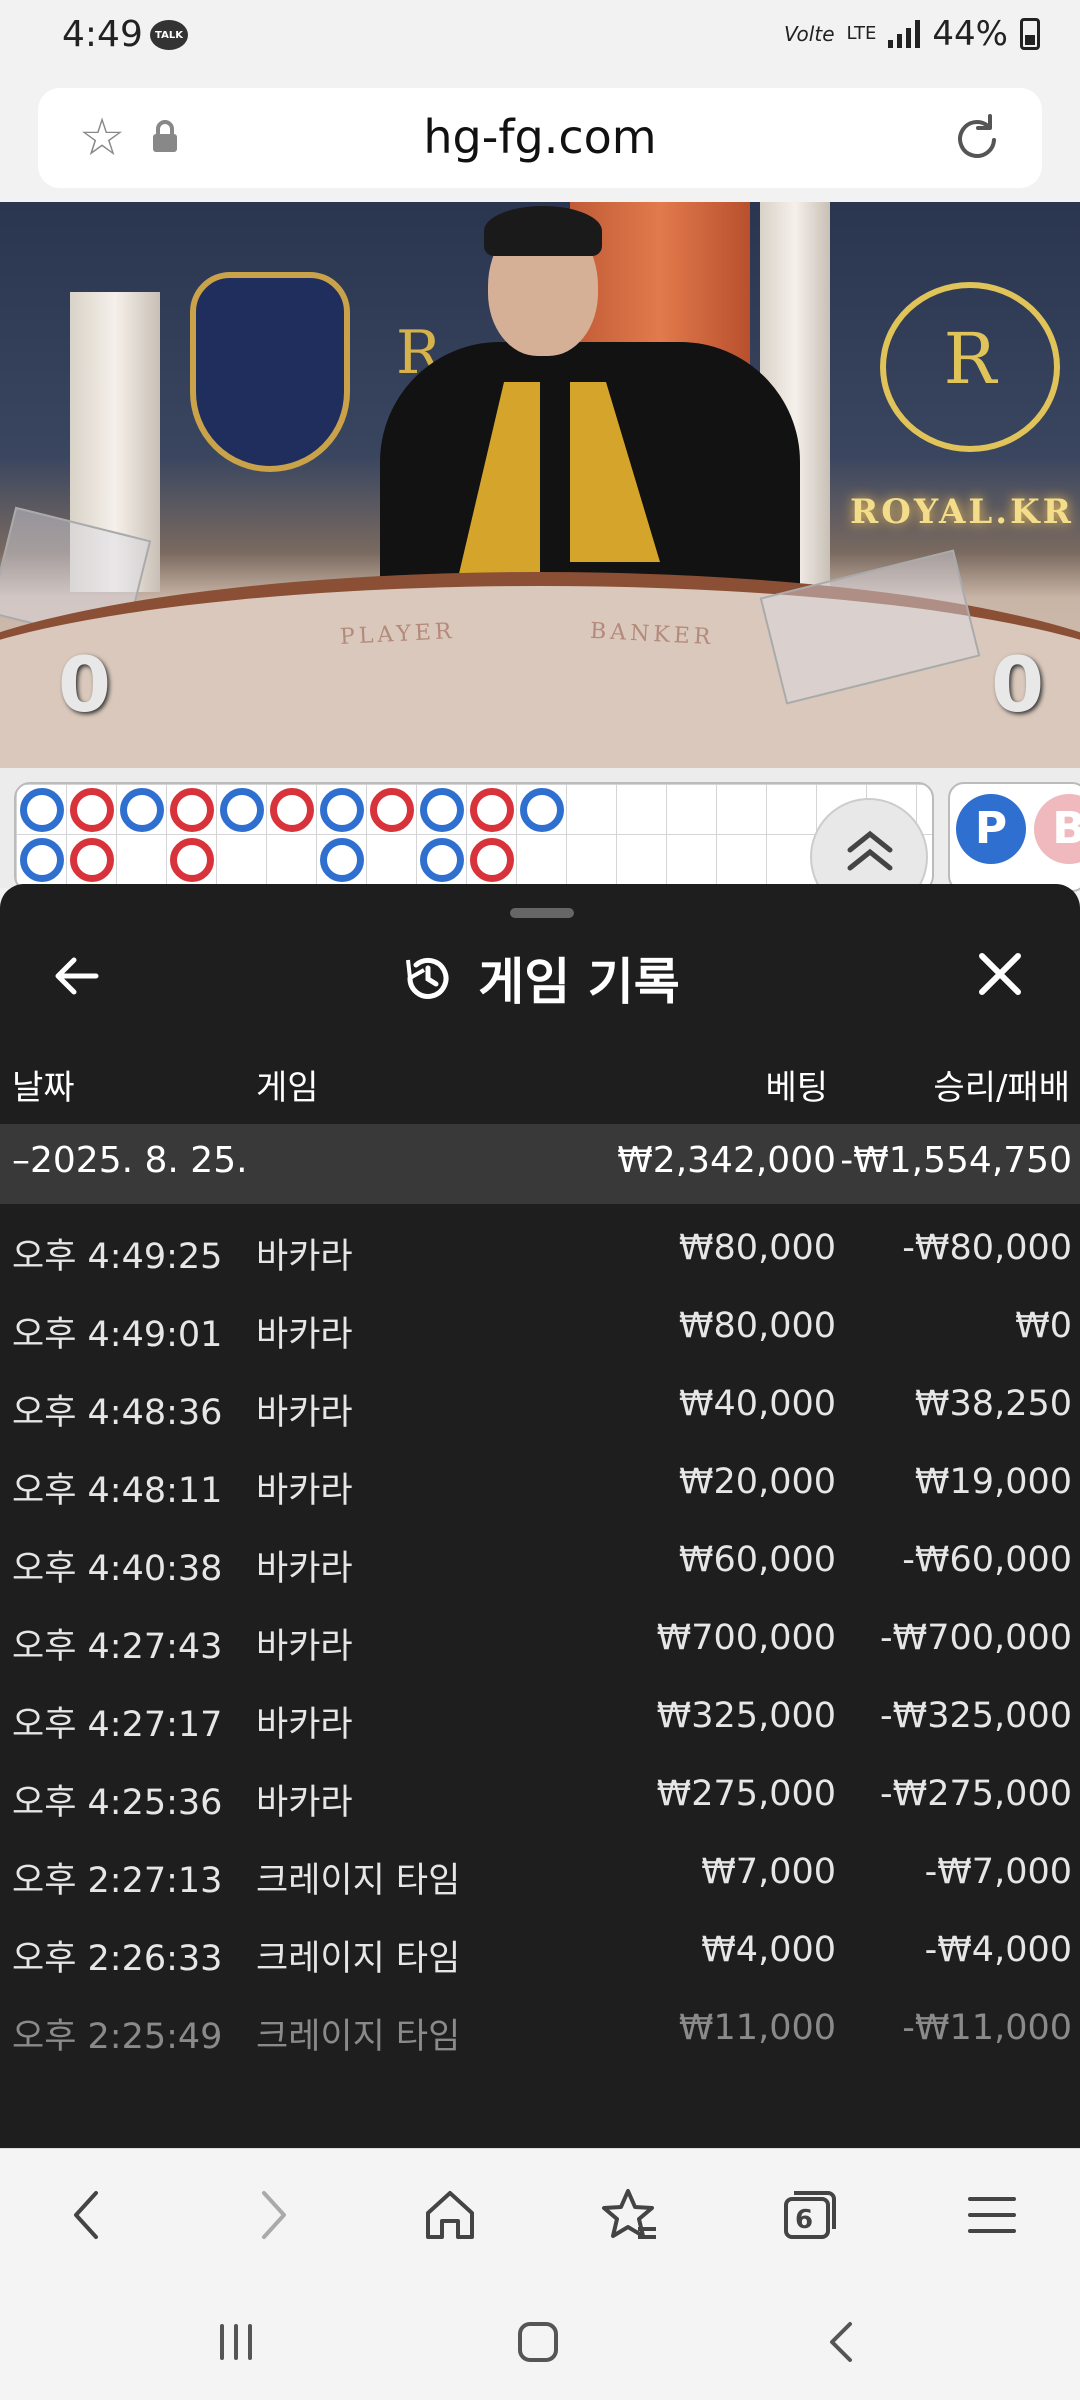 This screenshot has height=2400, width=1080. Describe the element at coordinates (542, 913) in the screenshot. I see `drag-handle` at that location.